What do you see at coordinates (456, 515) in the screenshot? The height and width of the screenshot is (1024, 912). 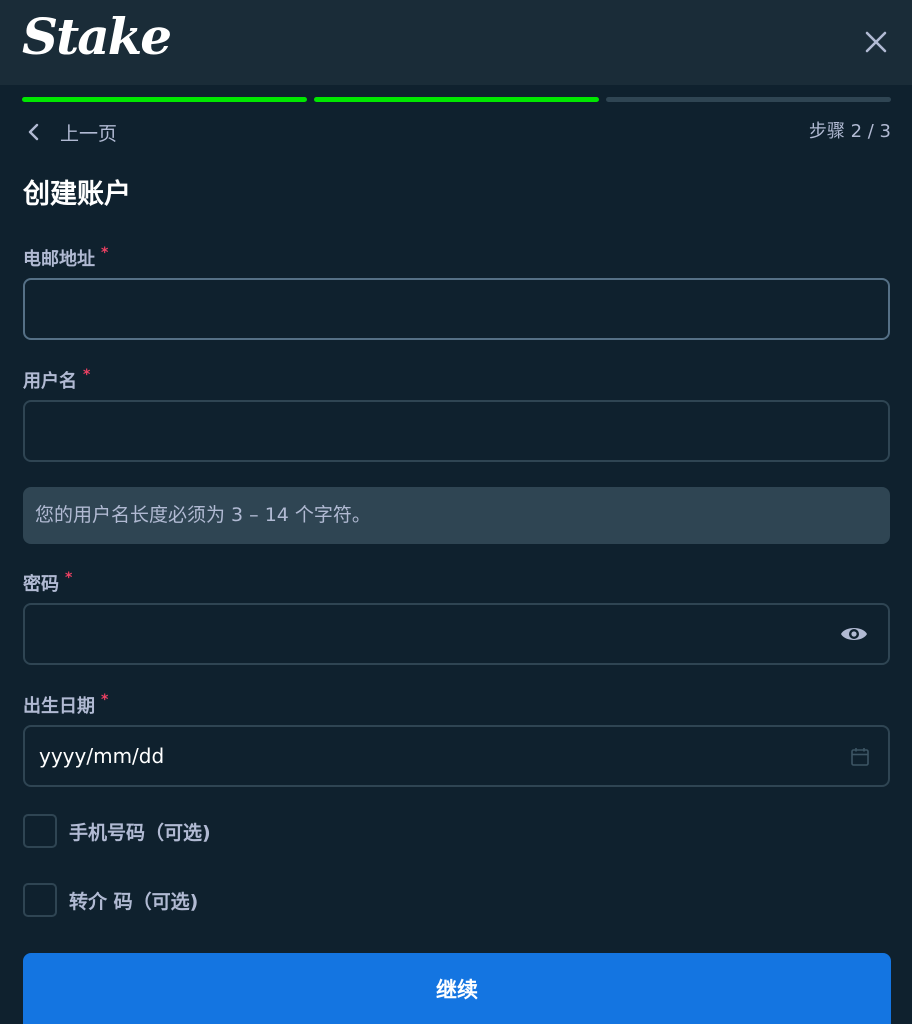 I see `username-hint: 您的用户名长度必须为 3 – 14 个字符。` at bounding box center [456, 515].